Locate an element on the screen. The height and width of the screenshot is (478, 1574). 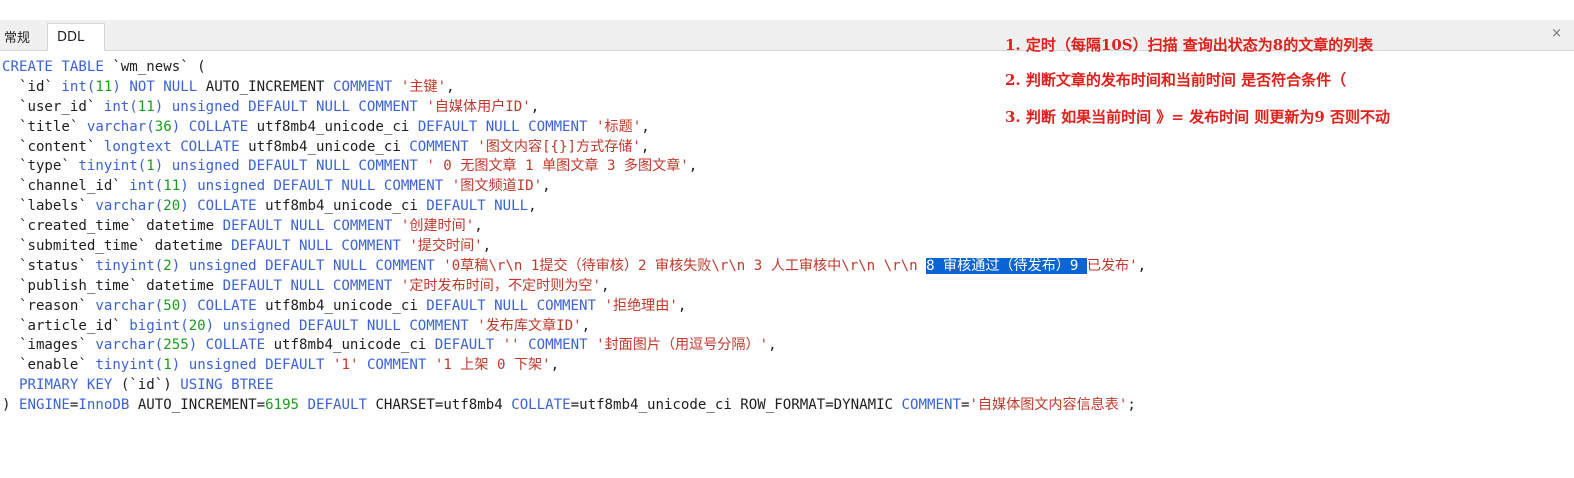
annotation-note-3: 3. 判断 如果当前时间 》= 发布时间 则更新为9 否则不动 is located at coordinates (1197, 117).